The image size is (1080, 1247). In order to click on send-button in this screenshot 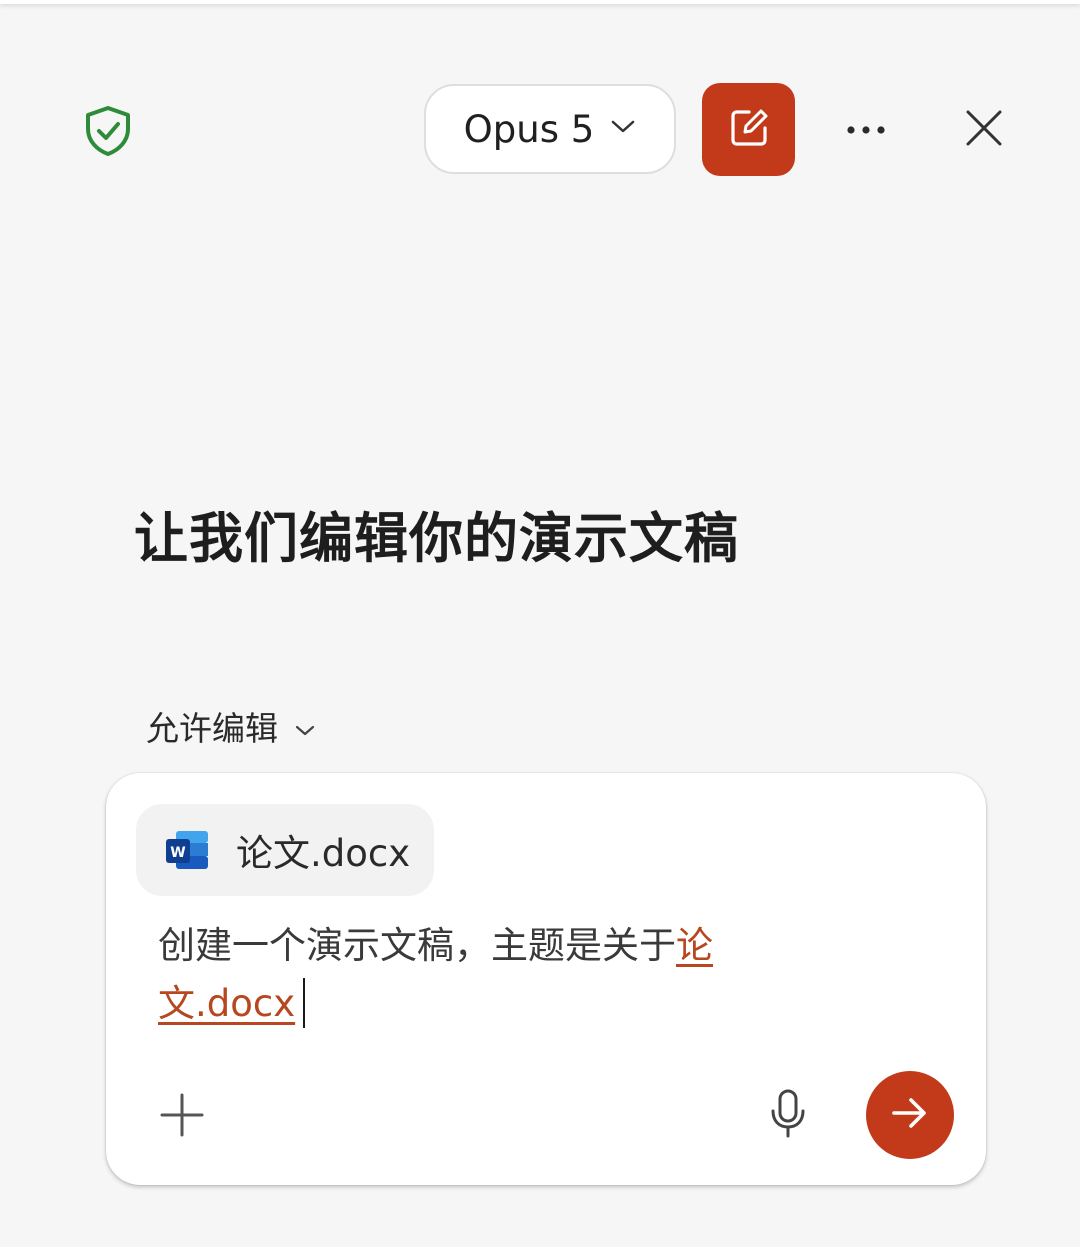, I will do `click(910, 1115)`.